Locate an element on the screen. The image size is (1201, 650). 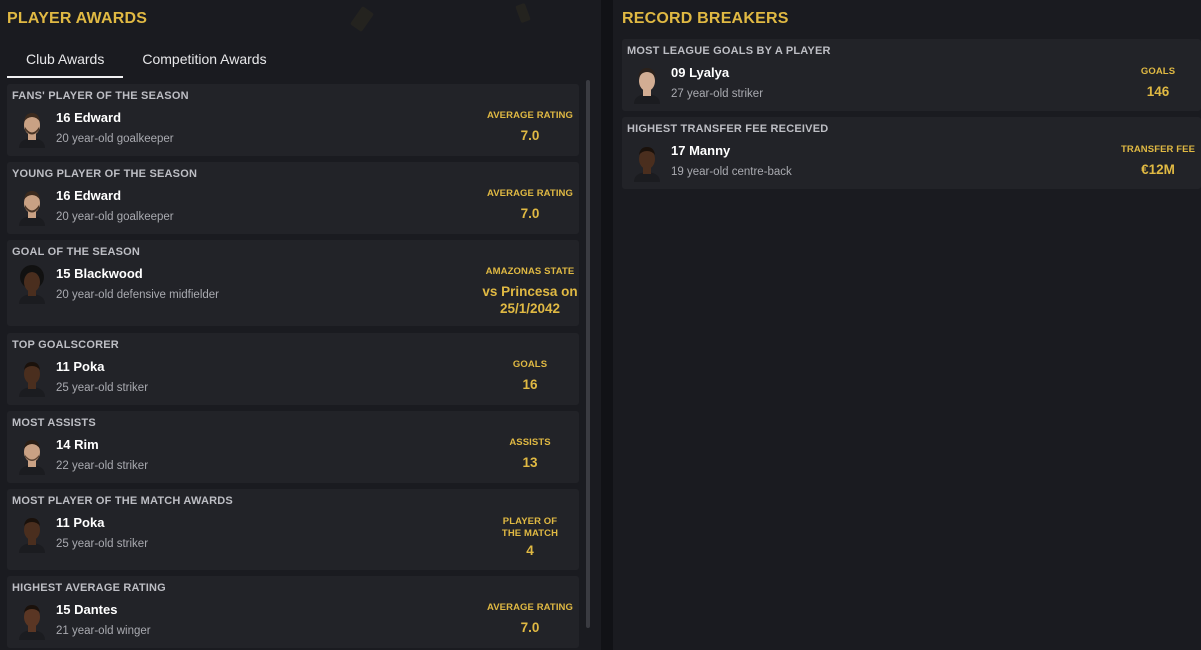
tab-competition-awards: Competition Awards is located at coordinates (204, 59).